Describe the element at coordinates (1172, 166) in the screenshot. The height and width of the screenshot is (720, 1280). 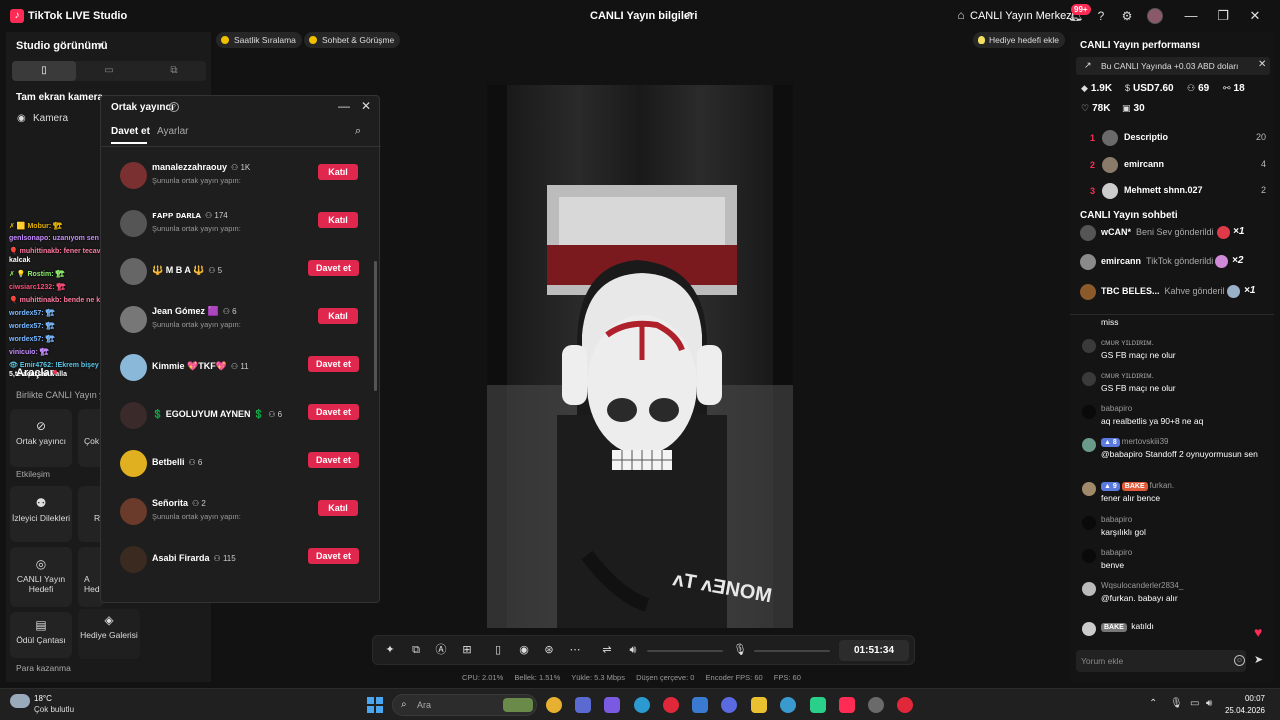
I see `ranking-row: 2 emircann 4` at that location.